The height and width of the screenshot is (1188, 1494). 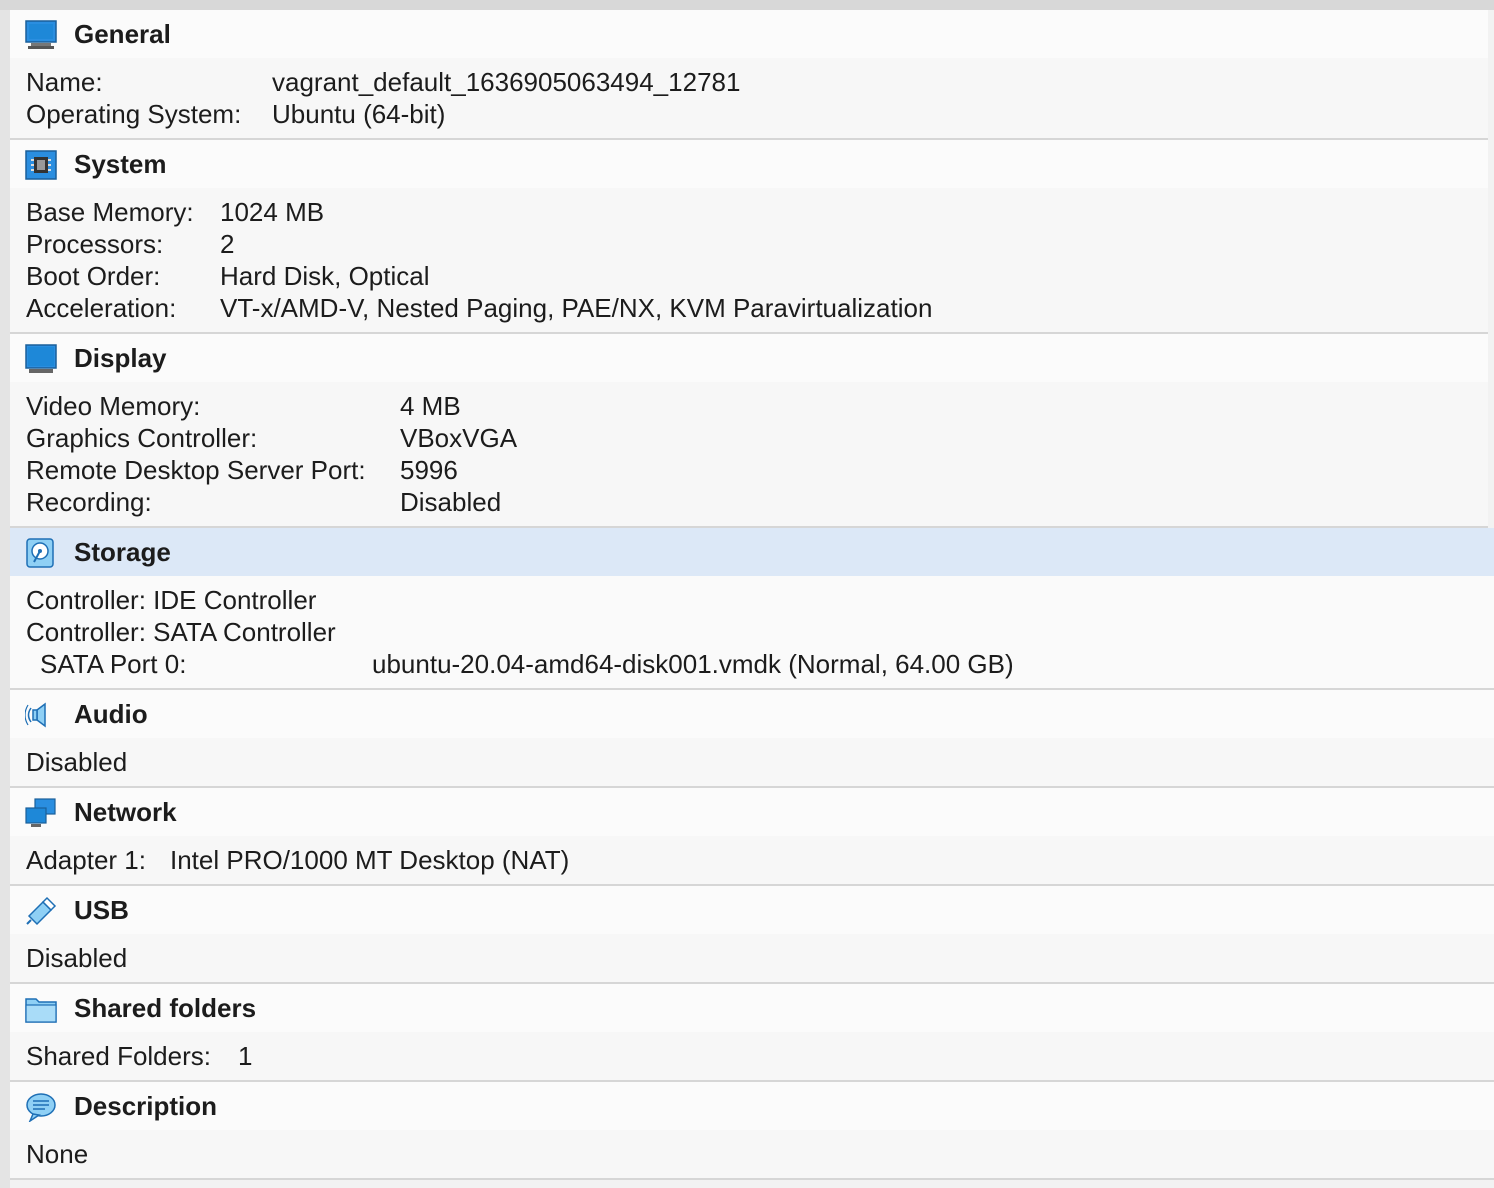 I want to click on controller-ide: Controller: IDE Controller, so click(x=171, y=600).